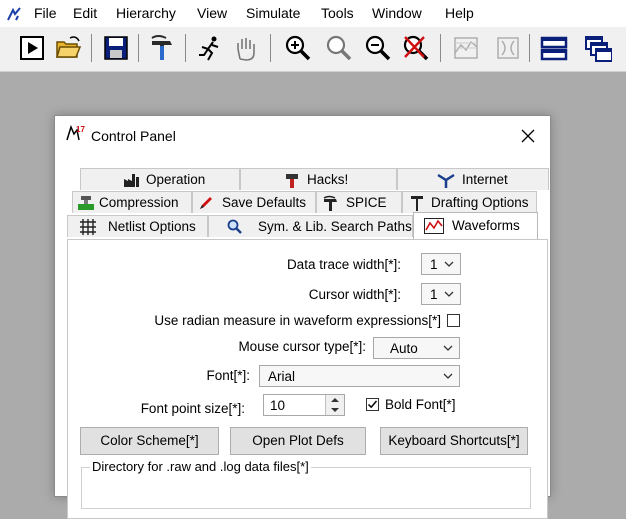 Image resolution: width=626 pixels, height=519 pixels. Describe the element at coordinates (318, 179) in the screenshot. I see `tab-hacks: Hacks!` at that location.